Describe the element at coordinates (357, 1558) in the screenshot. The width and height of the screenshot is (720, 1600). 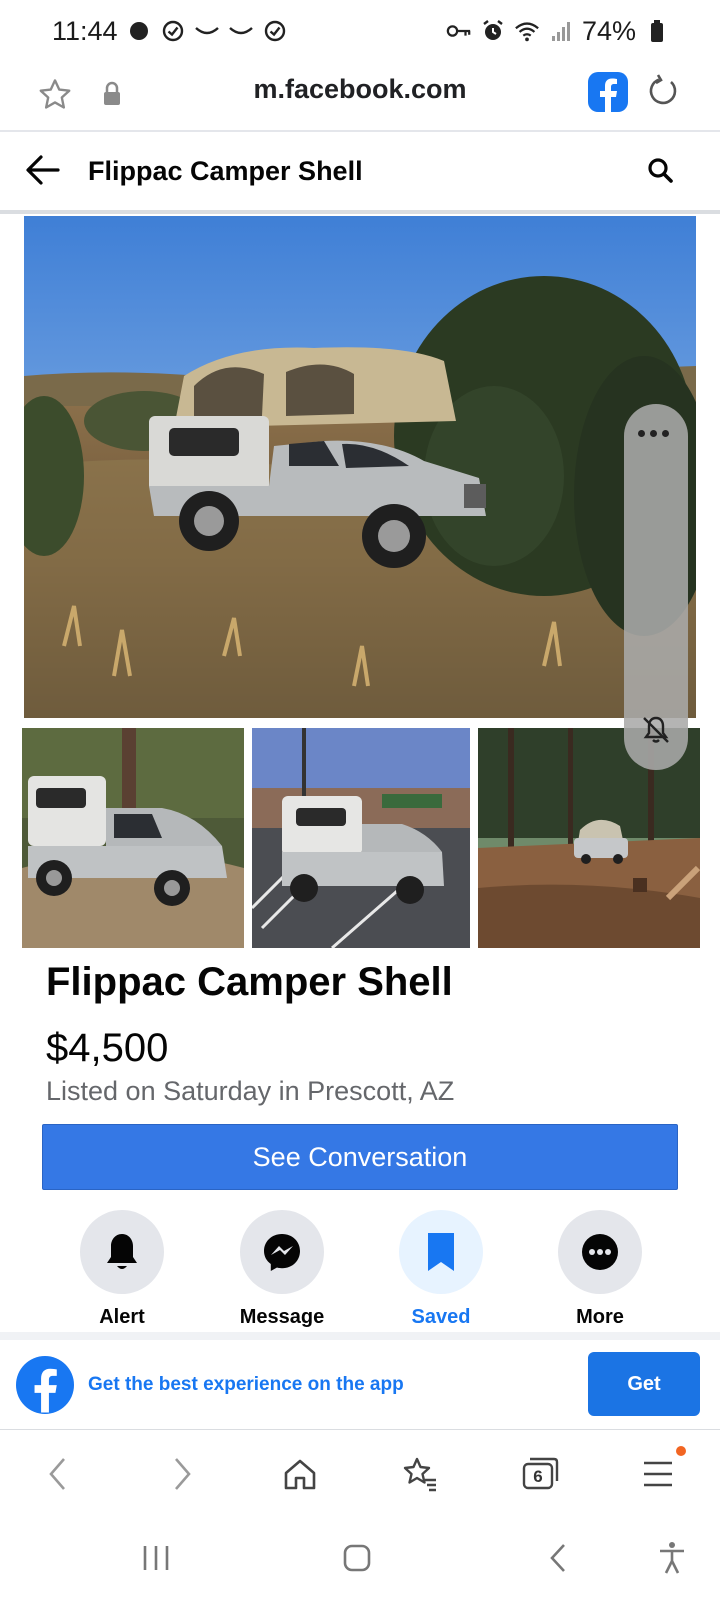
I see `home-button-icon` at that location.